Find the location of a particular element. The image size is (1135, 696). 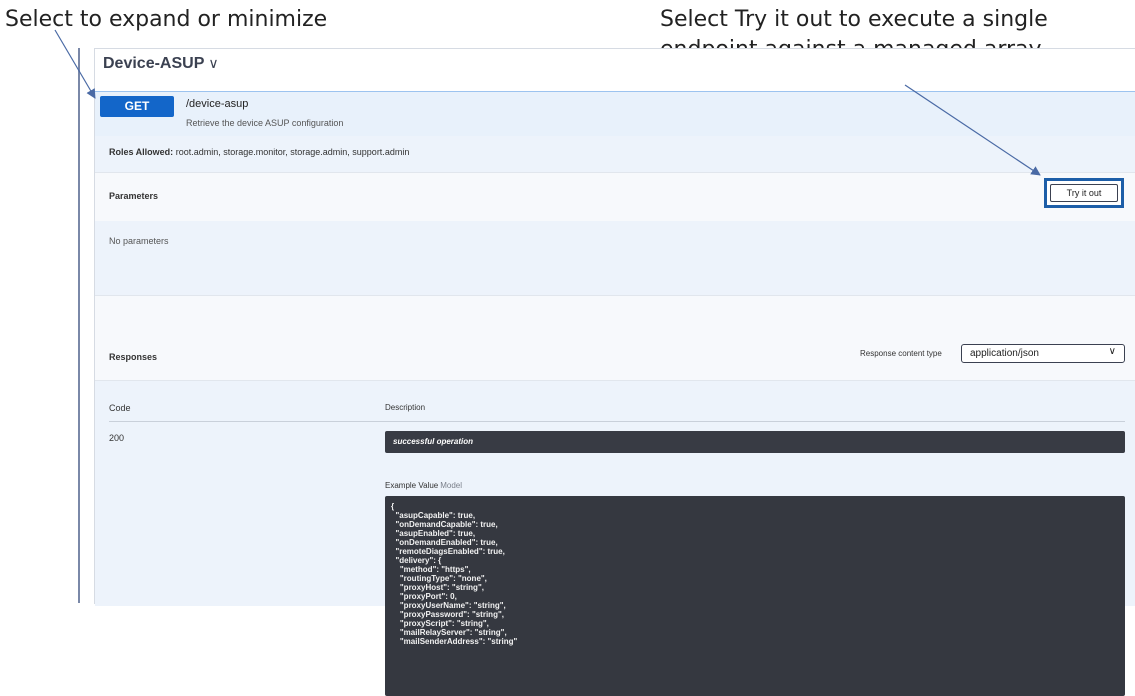

example-value-tab: Example Value is located at coordinates (411, 485).